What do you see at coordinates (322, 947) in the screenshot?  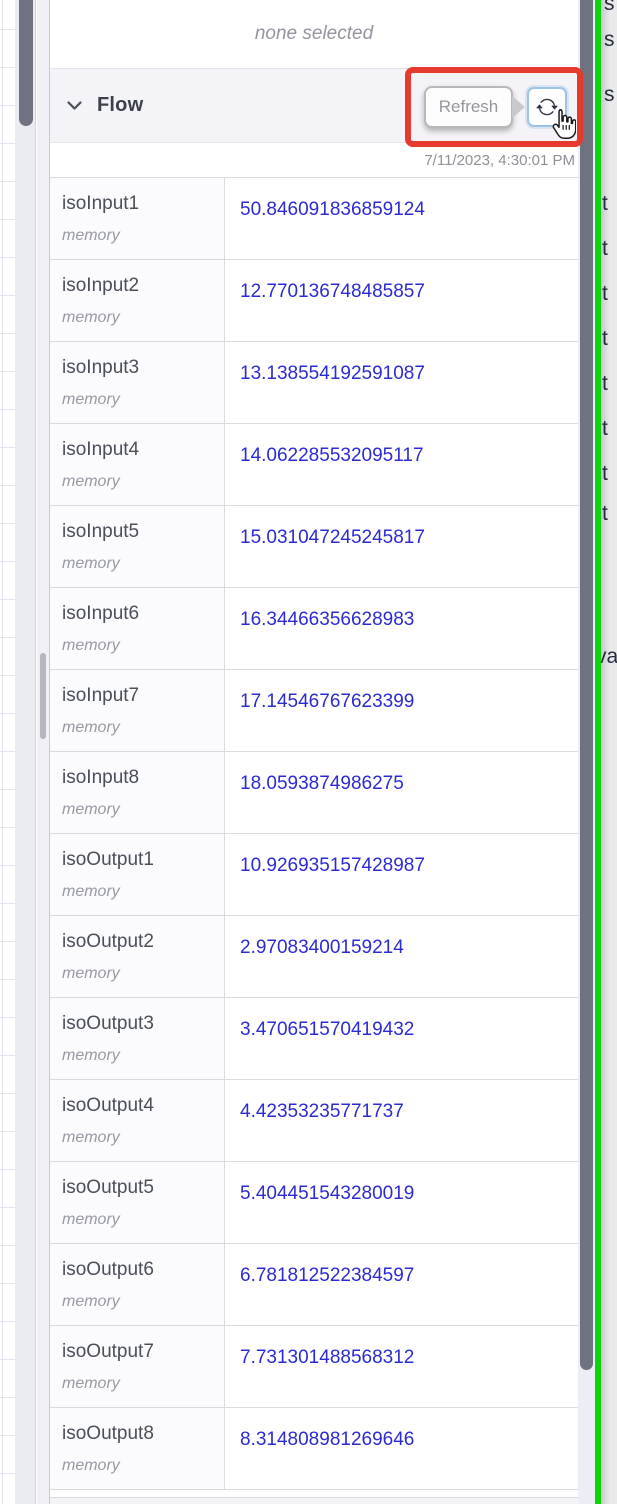 I see `telemetry-value: 2.97083400159214` at bounding box center [322, 947].